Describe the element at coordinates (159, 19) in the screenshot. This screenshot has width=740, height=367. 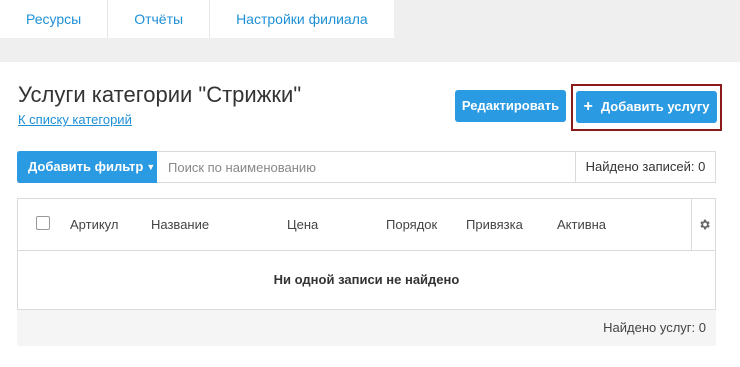
I see `tab-reports: Отчёты` at that location.